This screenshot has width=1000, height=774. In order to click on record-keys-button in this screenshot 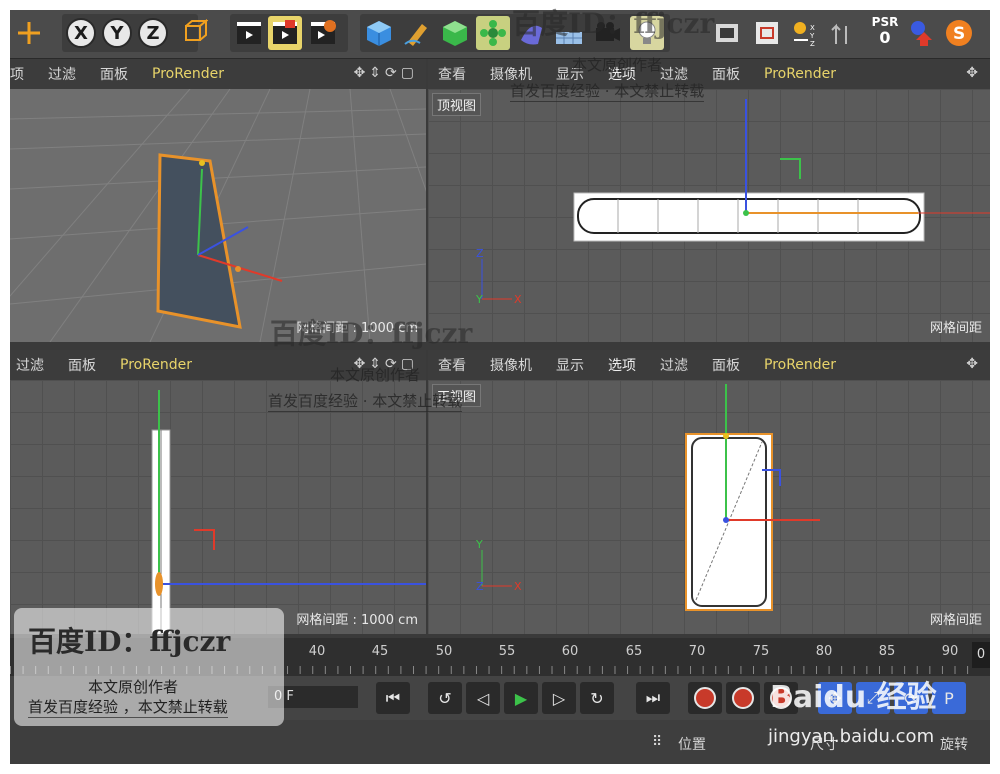, I will do `click(705, 698)`.